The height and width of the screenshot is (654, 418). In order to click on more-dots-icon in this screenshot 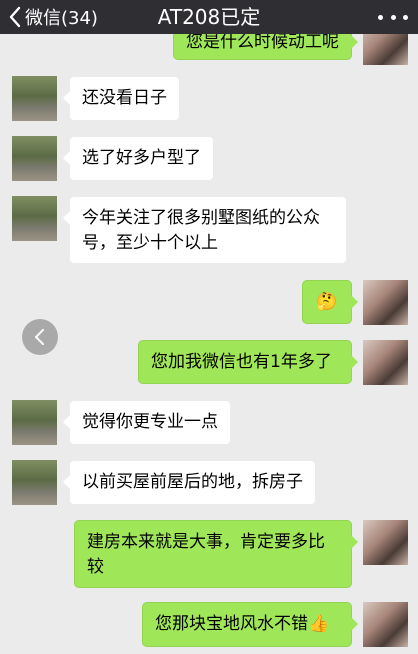, I will do `click(393, 17)`.